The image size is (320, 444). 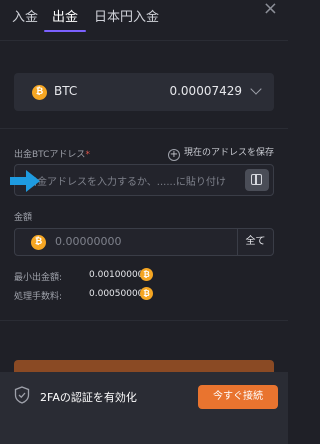 I want to click on coin-select-dropdown: ₿ BTC 0.00007429, so click(x=144, y=92).